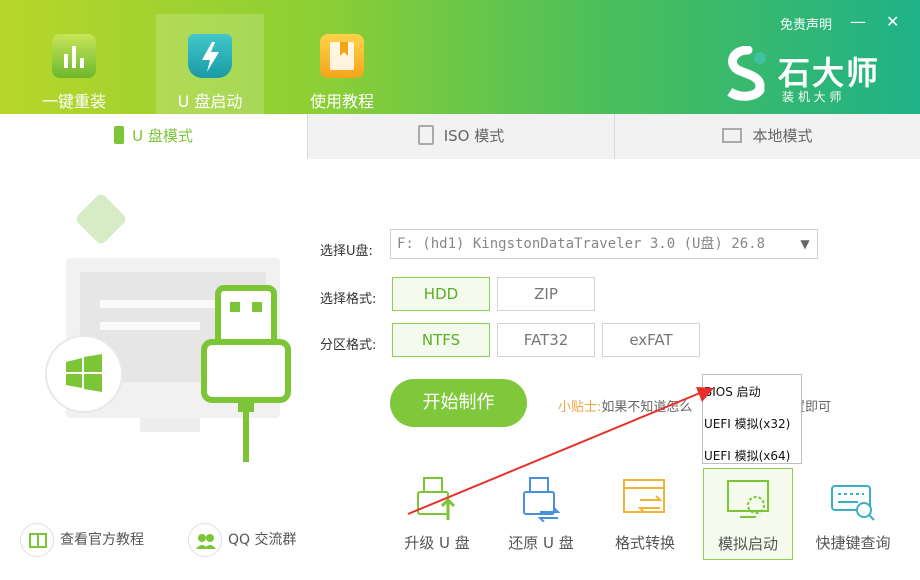  I want to click on nav-tab-label: 使用教程, so click(341, 101).